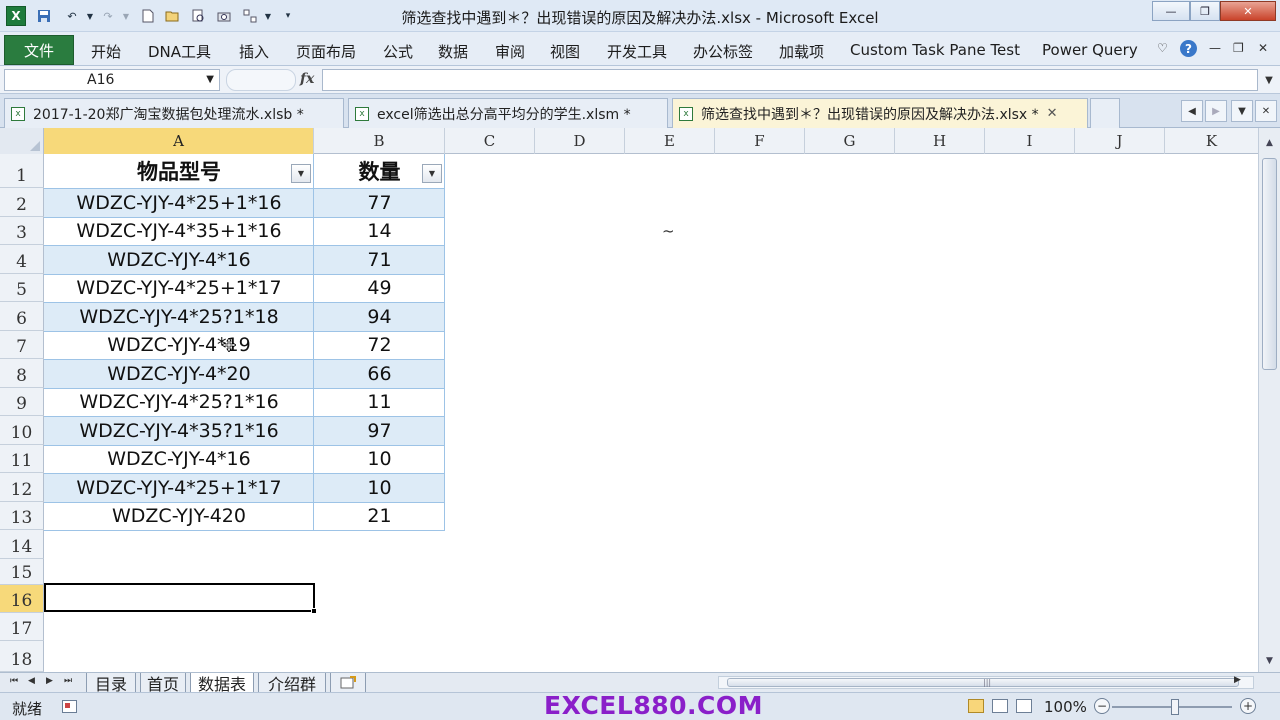  What do you see at coordinates (1269, 400) in the screenshot?
I see `vertical-scrollbar: ▲ ▼` at bounding box center [1269, 400].